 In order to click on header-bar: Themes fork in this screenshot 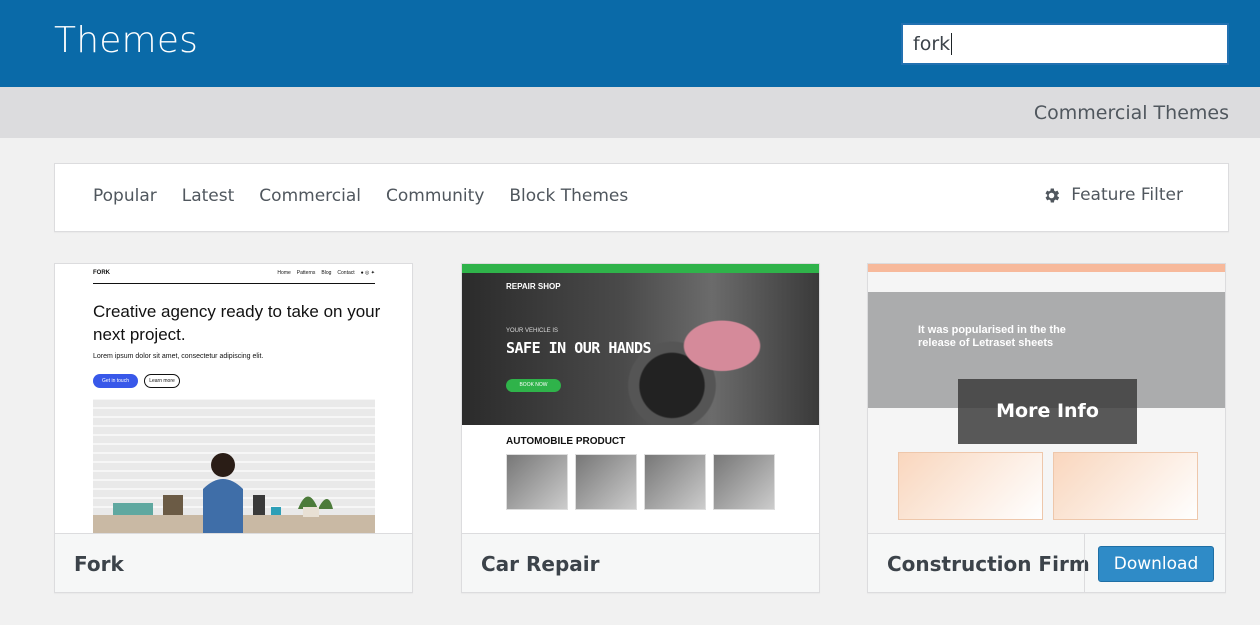, I will do `click(630, 43)`.